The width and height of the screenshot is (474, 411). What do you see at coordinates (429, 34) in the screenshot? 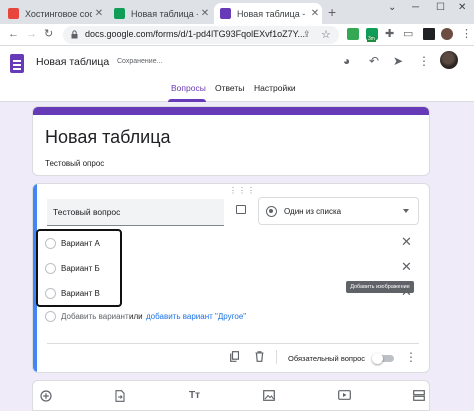
I see `extension-dark-icon` at bounding box center [429, 34].